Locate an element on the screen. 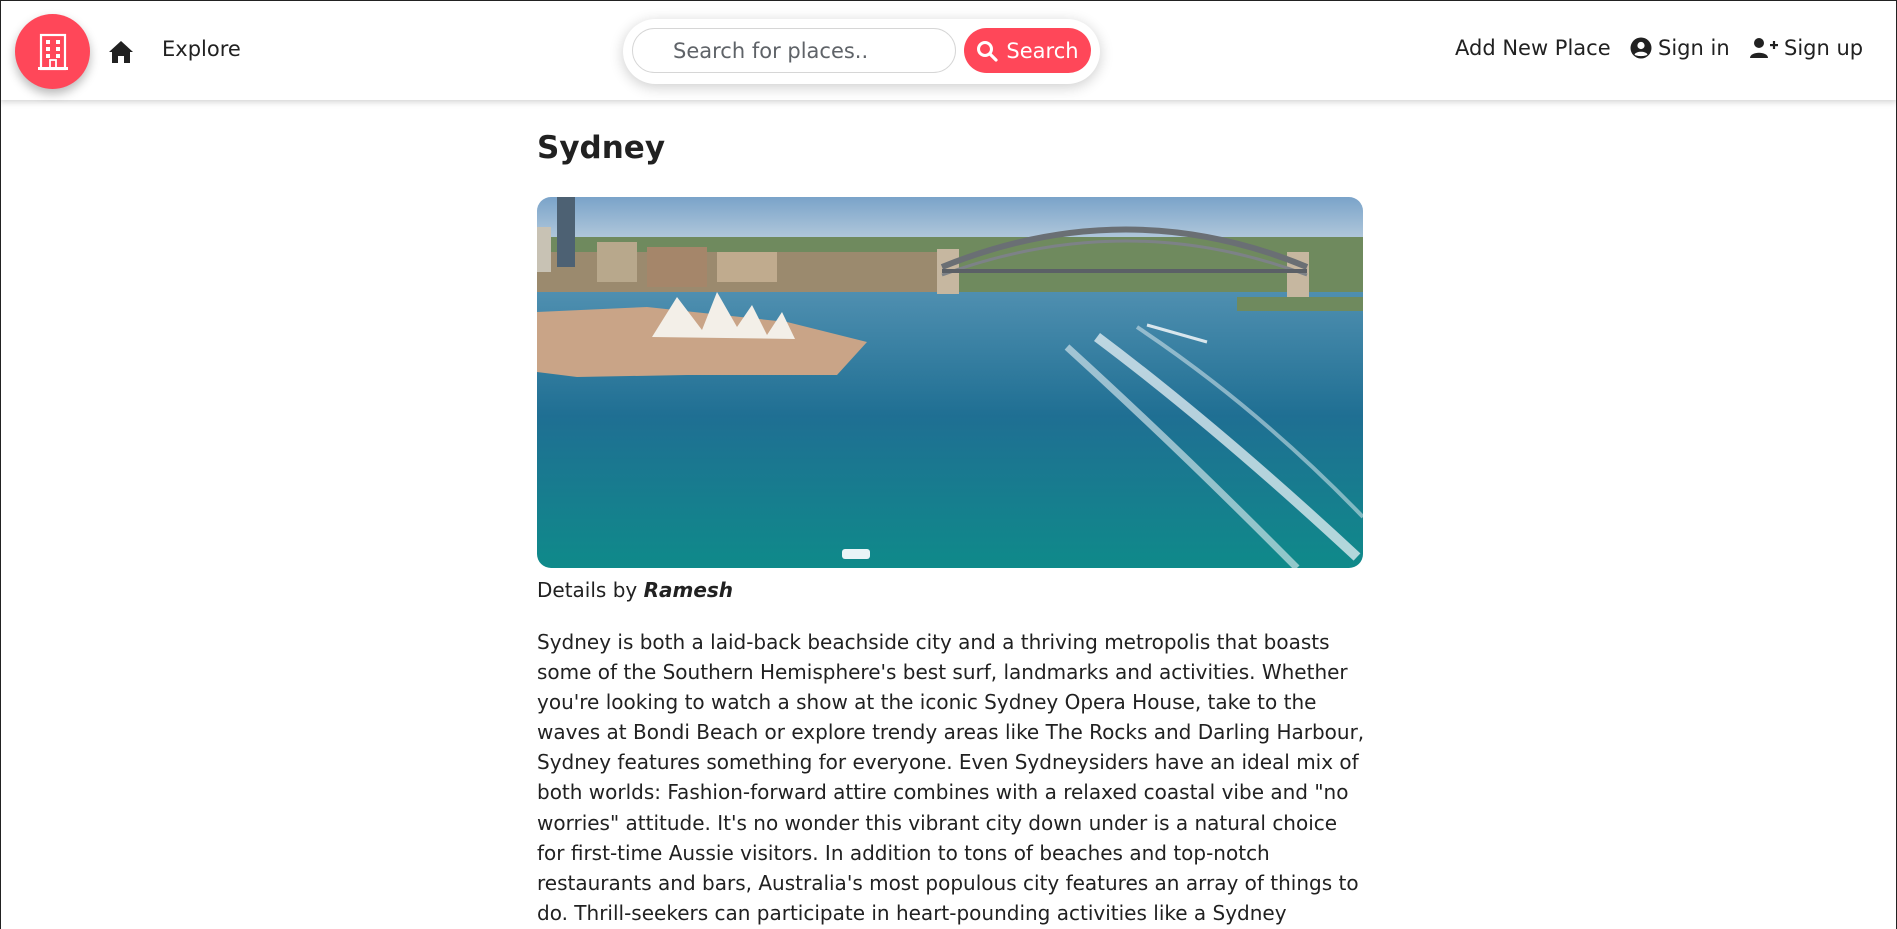 This screenshot has width=1897, height=929. search-input is located at coordinates (794, 50).